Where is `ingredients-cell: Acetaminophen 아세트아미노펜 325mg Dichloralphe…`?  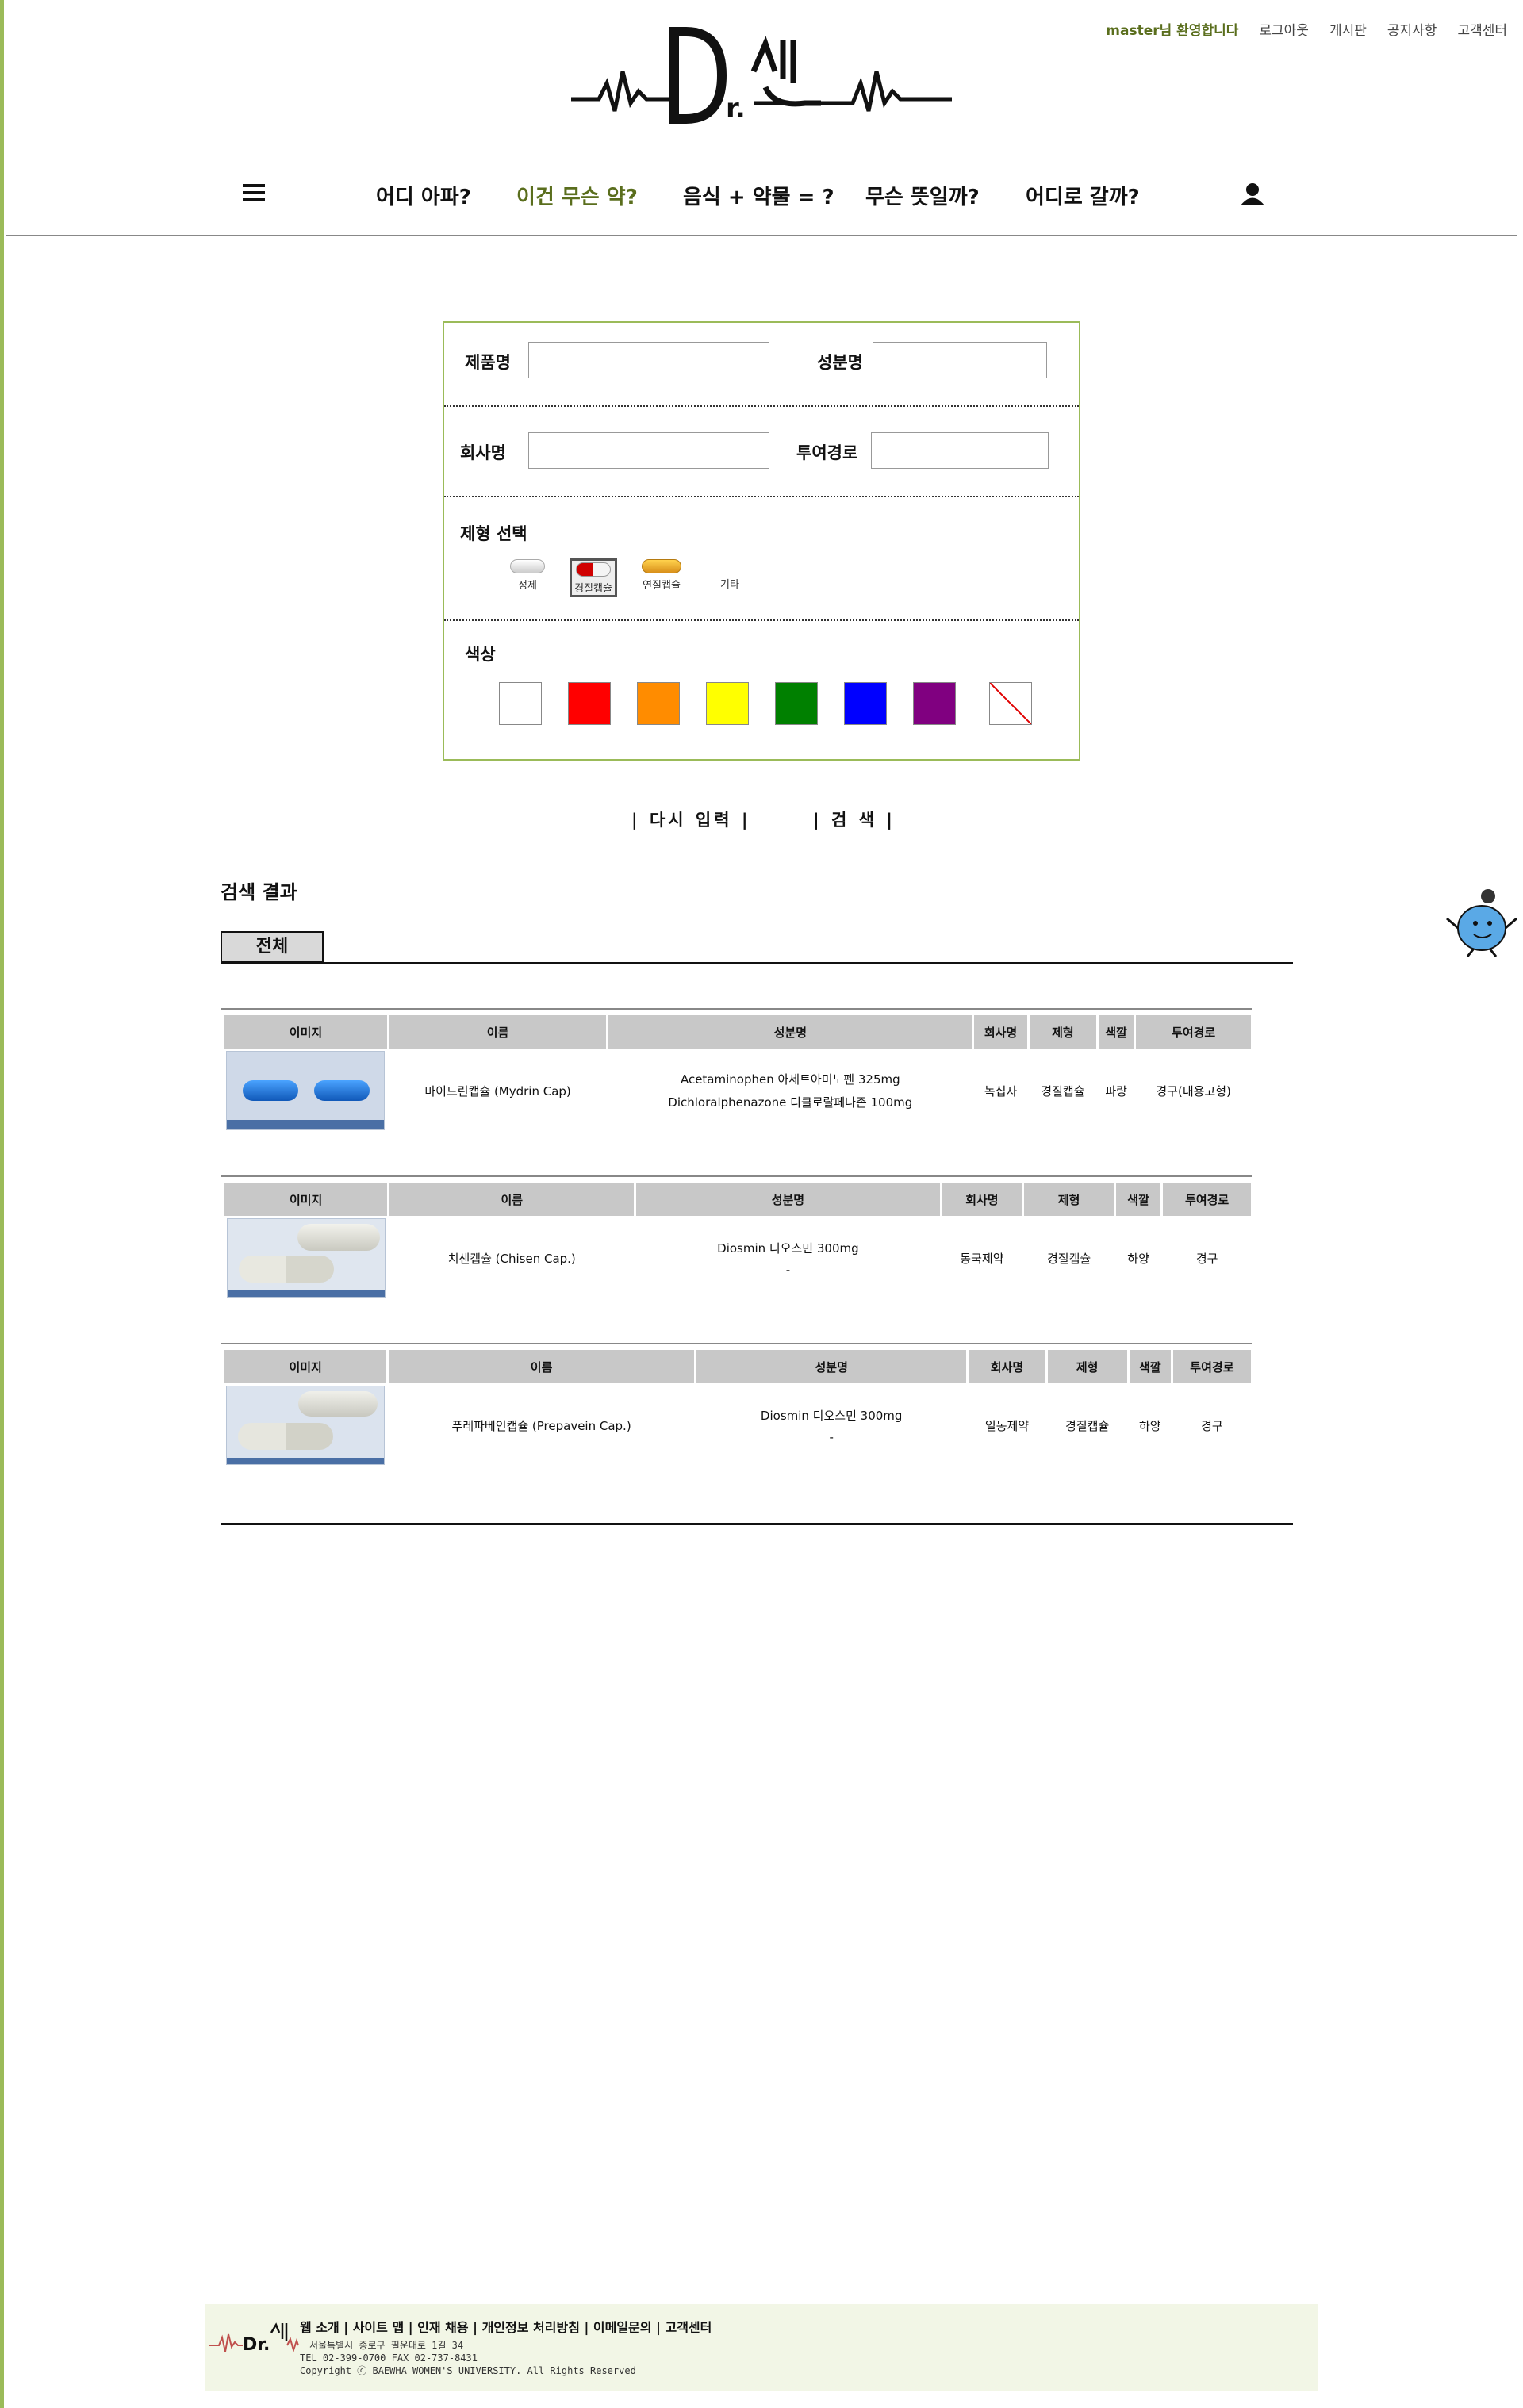
ingredients-cell: Acetaminophen 아세트아미노펜 325mg Dichloralphe… is located at coordinates (790, 1091).